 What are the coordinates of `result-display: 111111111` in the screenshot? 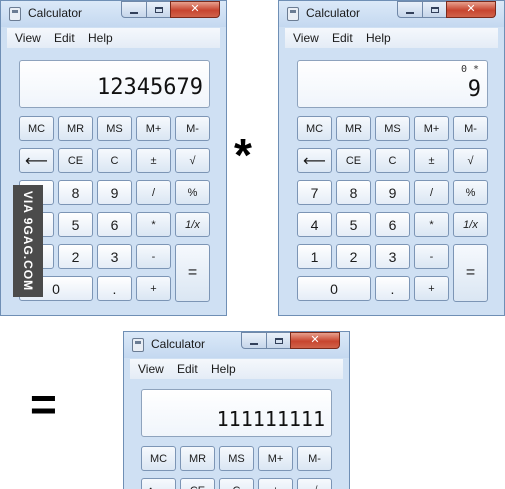 It's located at (236, 413).